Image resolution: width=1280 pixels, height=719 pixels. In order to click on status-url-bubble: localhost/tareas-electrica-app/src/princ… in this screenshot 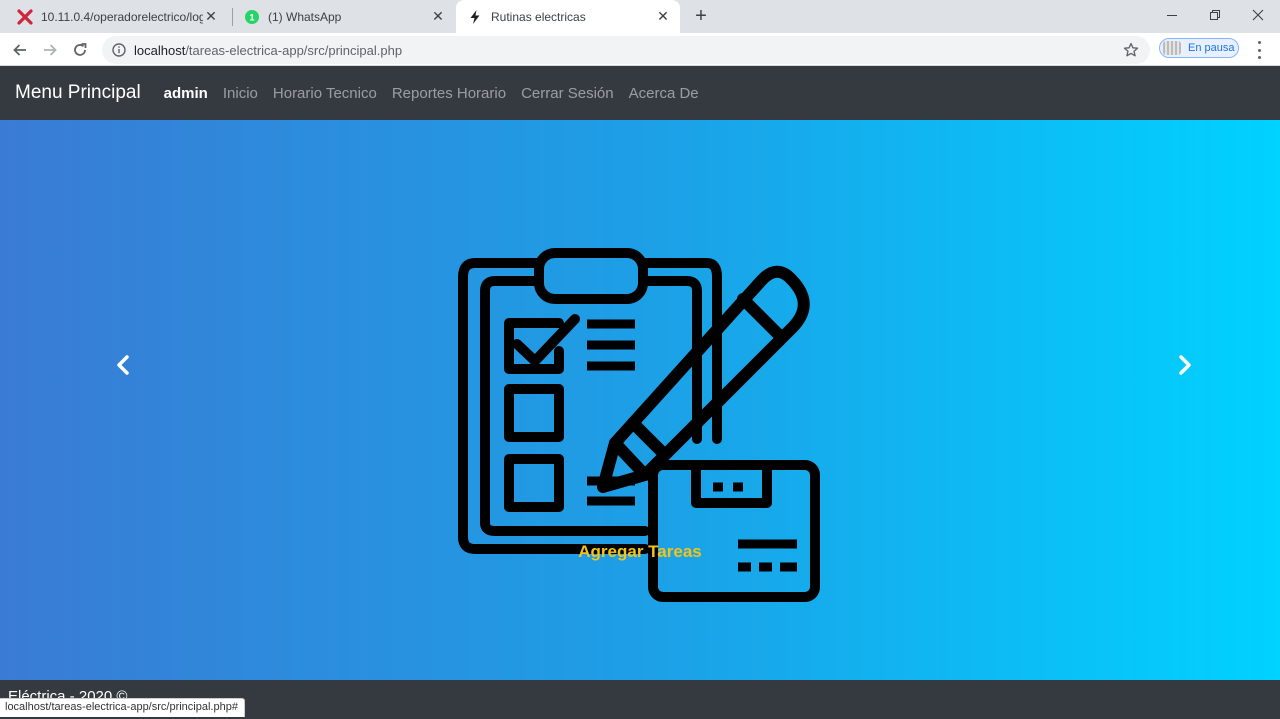, I will do `click(122, 707)`.